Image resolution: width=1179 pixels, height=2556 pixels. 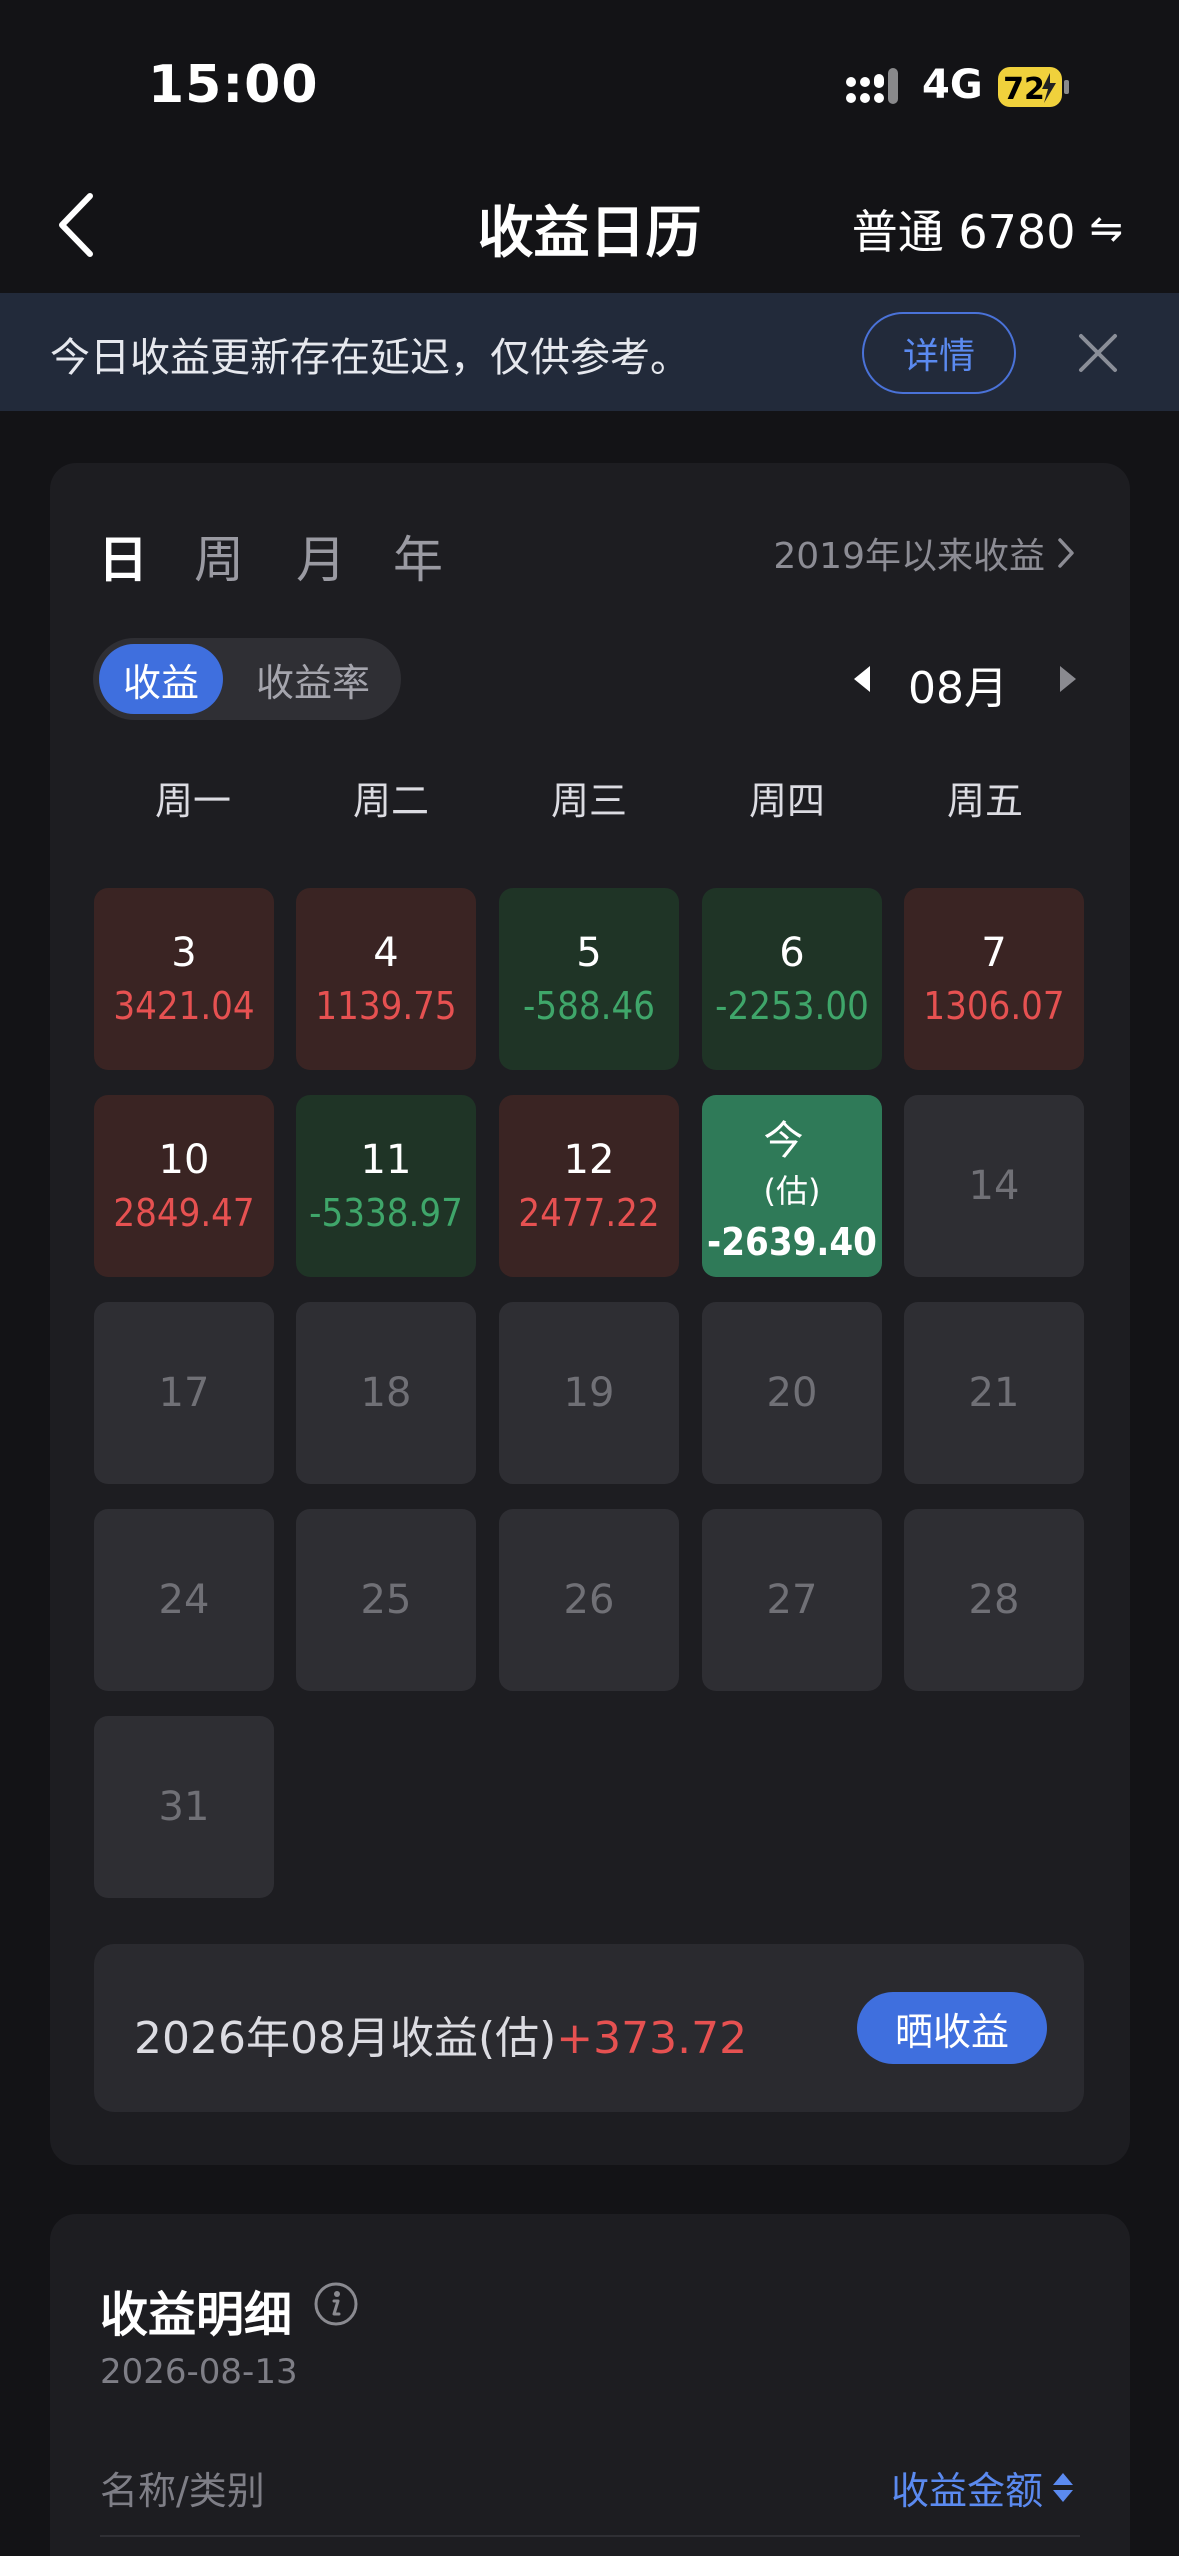 I want to click on weekday-label: 周二, so click(x=390, y=801).